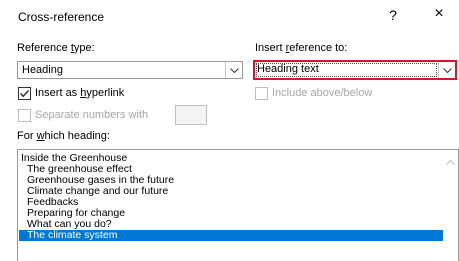  What do you see at coordinates (56, 48) in the screenshot?
I see `reference-type-label: Reference type:` at bounding box center [56, 48].